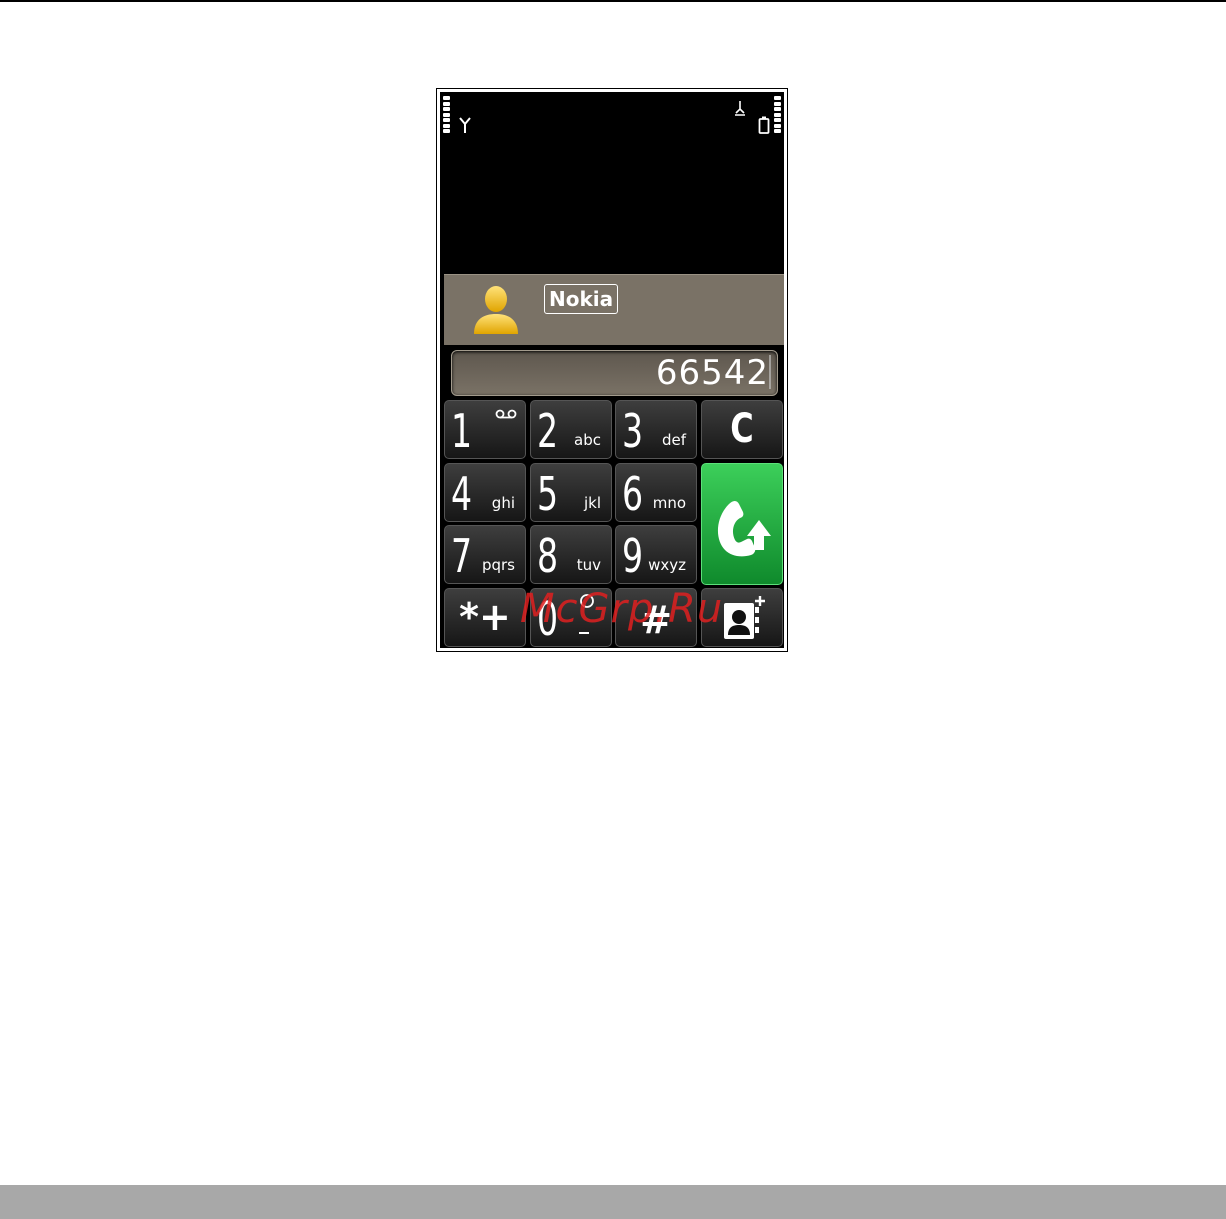 This screenshot has height=1219, width=1226. I want to click on clear-label: C, so click(742, 429).